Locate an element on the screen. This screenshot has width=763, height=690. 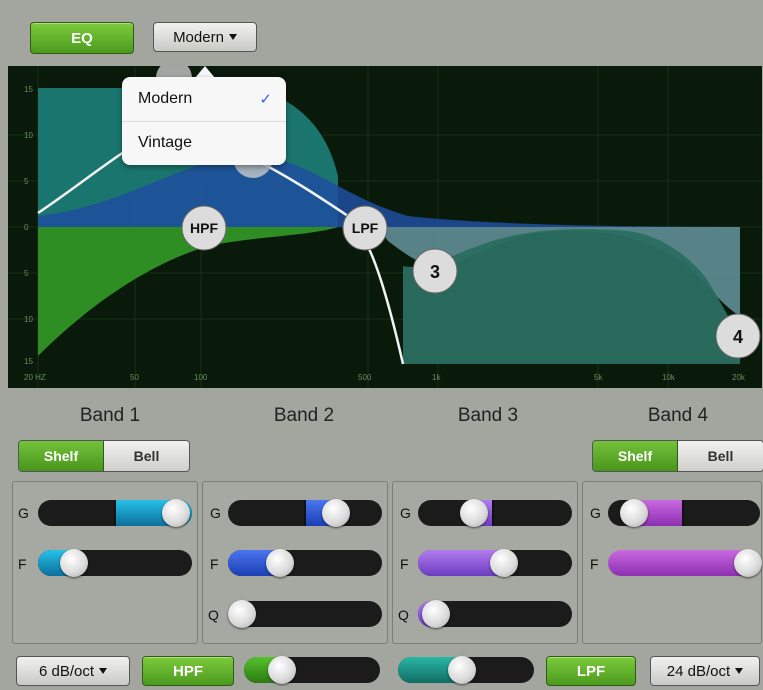
hpf-slope-dropdown: 6 dB/oct is located at coordinates (73, 671).